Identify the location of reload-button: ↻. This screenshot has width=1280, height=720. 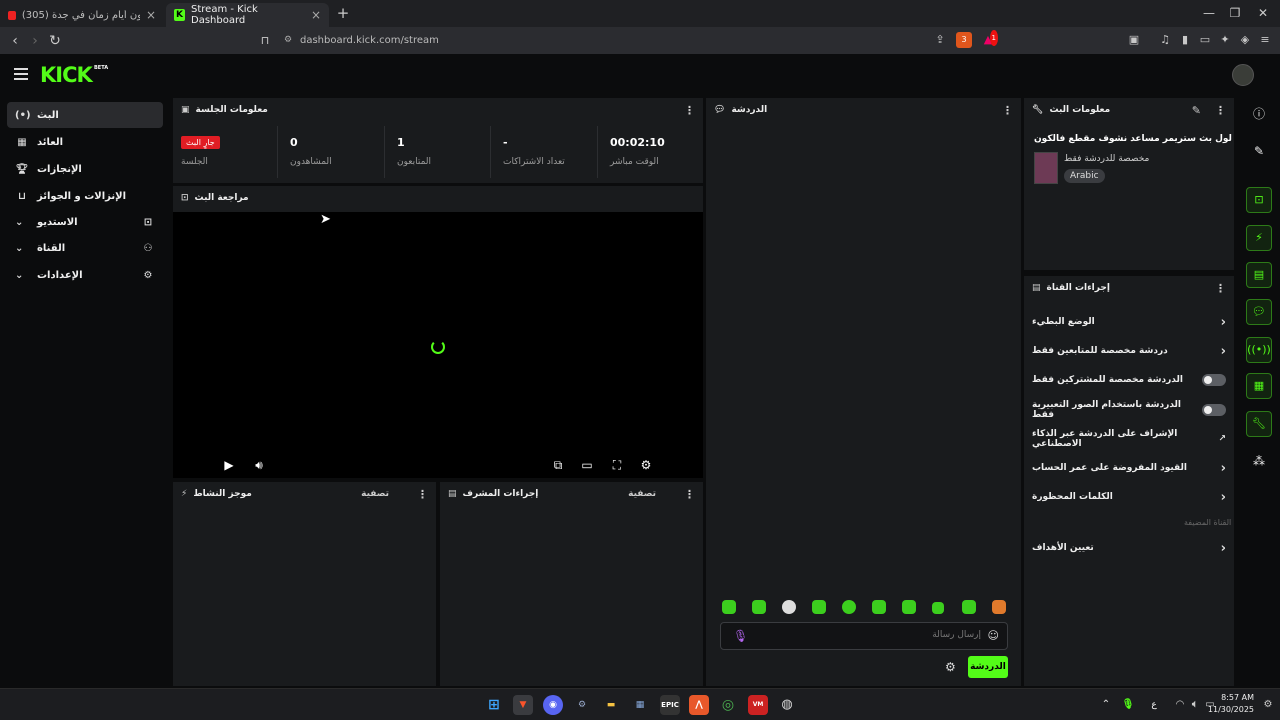
(55, 41).